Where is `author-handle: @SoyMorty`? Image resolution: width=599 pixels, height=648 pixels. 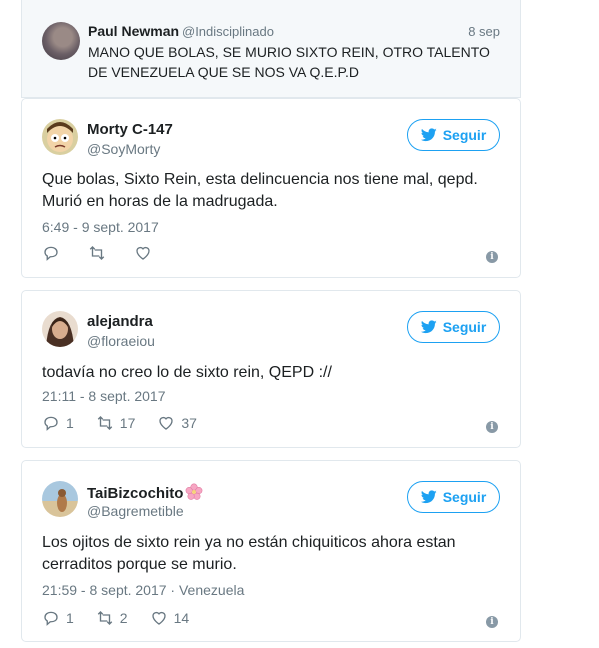
author-handle: @SoyMorty is located at coordinates (123, 149).